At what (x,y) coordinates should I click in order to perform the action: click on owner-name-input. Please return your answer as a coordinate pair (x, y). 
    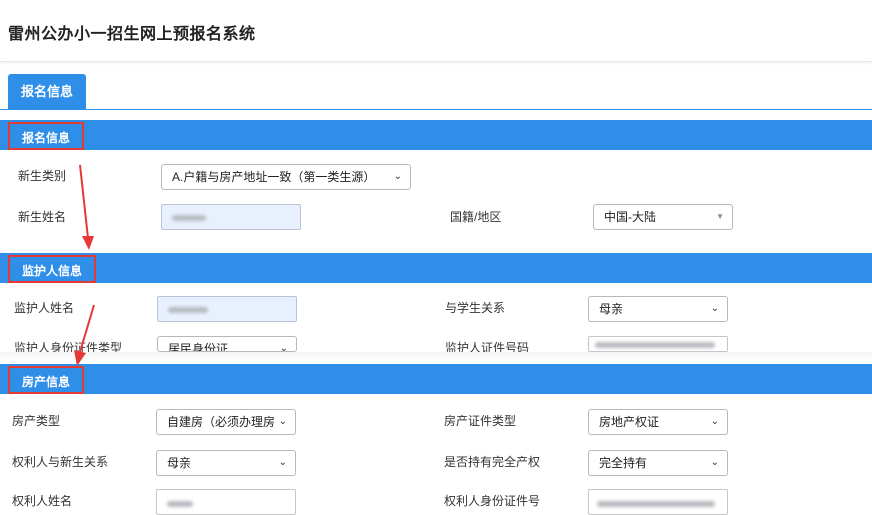
    Looking at the image, I should click on (226, 502).